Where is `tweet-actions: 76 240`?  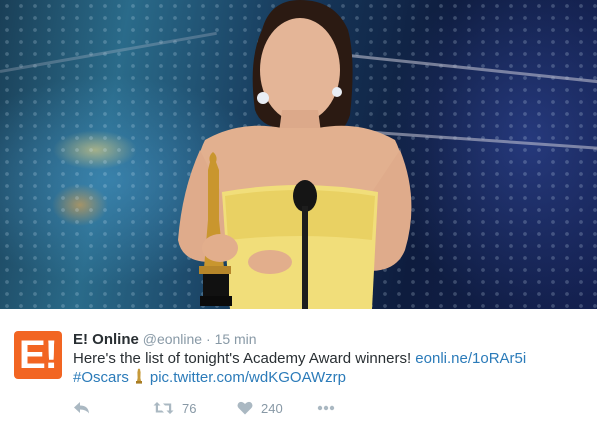
tweet-actions: 76 240 is located at coordinates (204, 408).